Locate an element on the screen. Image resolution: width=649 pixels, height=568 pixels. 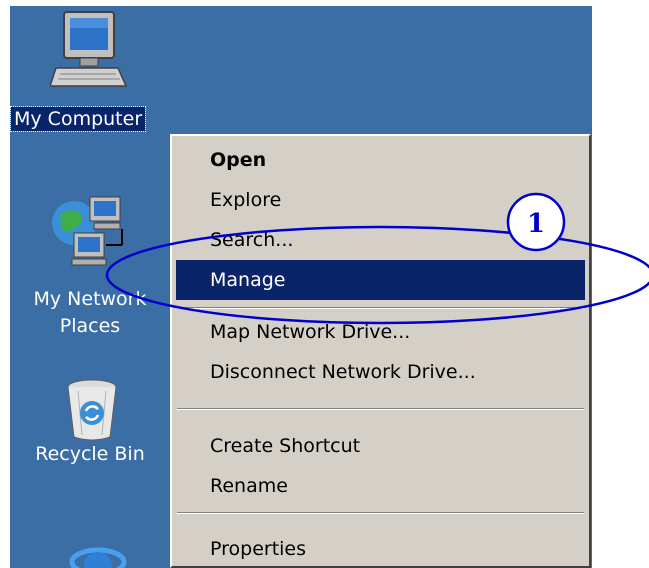
recycle-bin-label: Recycle Bin is located at coordinates (90, 454).